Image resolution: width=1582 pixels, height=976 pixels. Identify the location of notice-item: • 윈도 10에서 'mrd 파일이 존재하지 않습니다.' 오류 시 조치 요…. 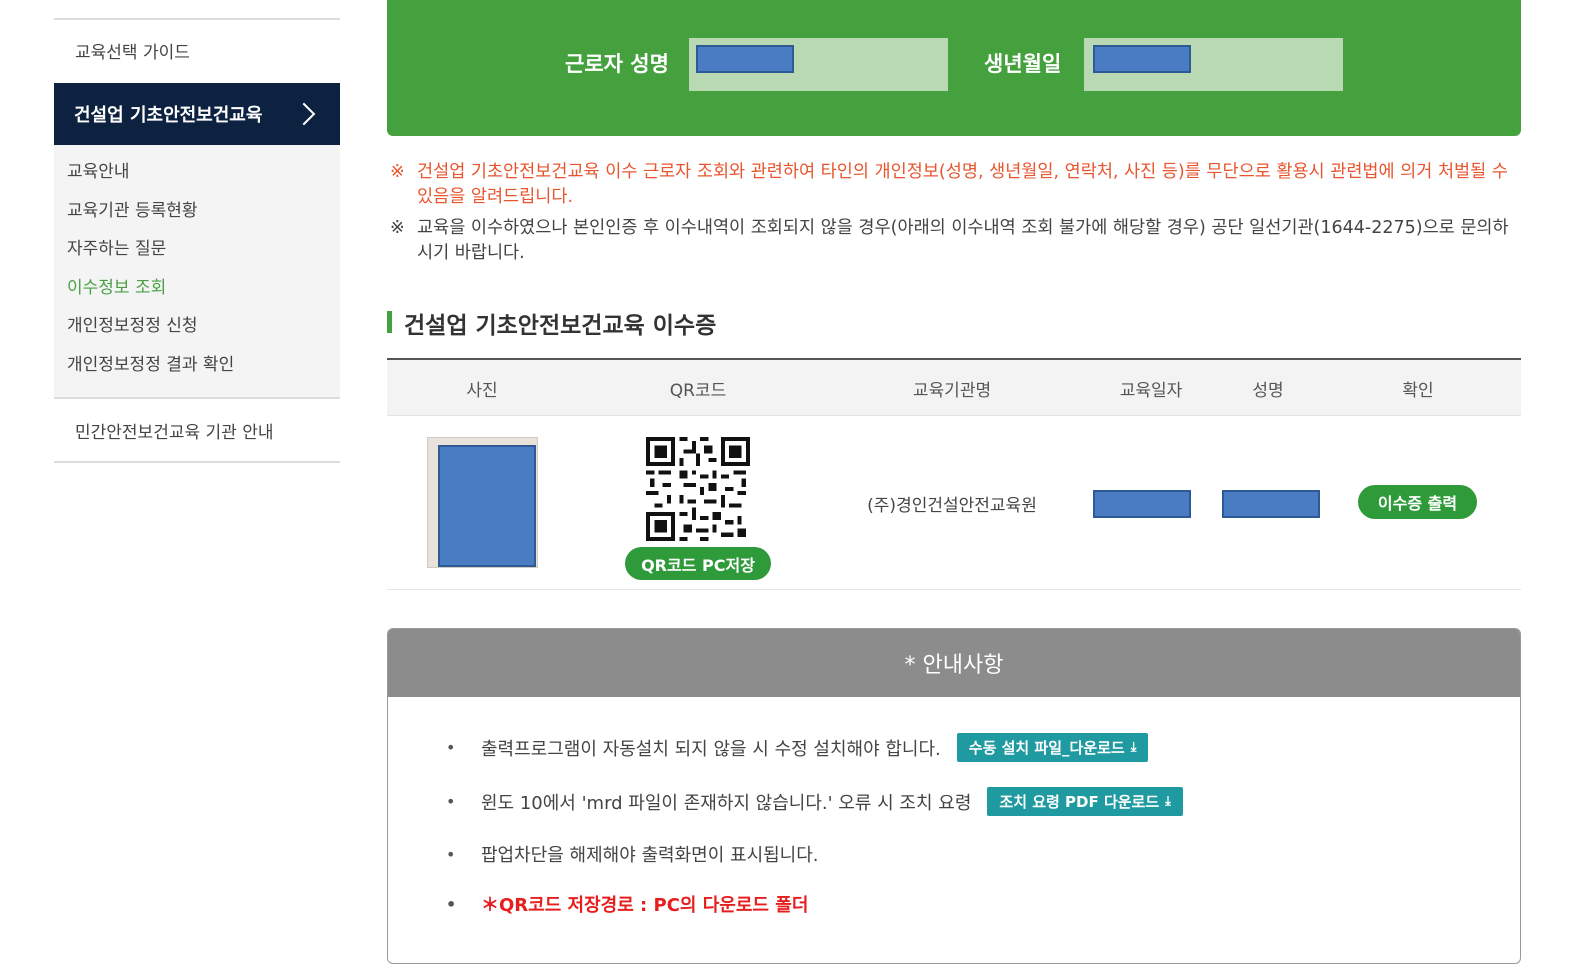
(814, 801).